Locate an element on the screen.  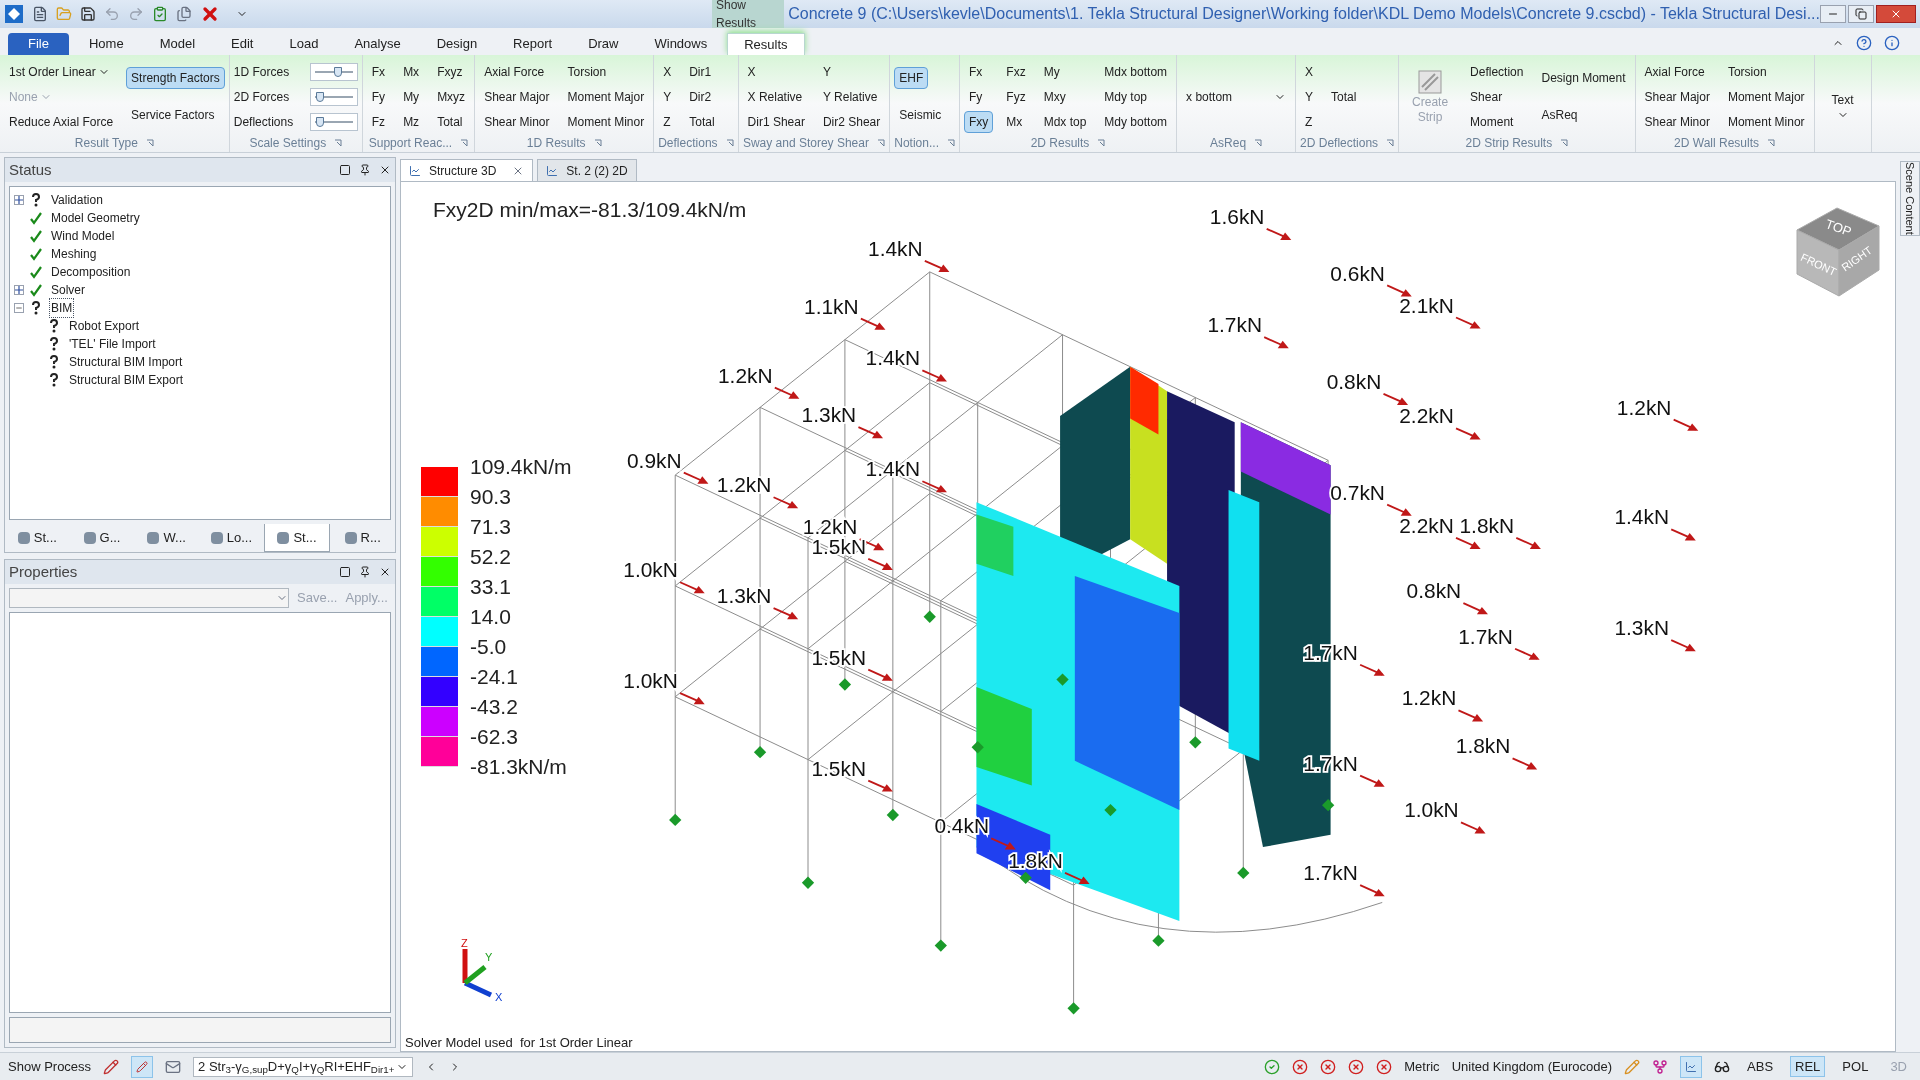
view-tab: St. 2 (2) 2D is located at coordinates (587, 170).